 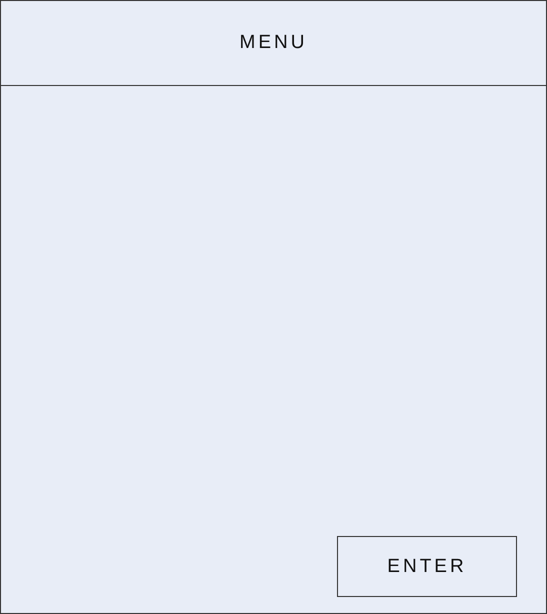 What do you see at coordinates (427, 566) in the screenshot?
I see `enter-button: ENTER` at bounding box center [427, 566].